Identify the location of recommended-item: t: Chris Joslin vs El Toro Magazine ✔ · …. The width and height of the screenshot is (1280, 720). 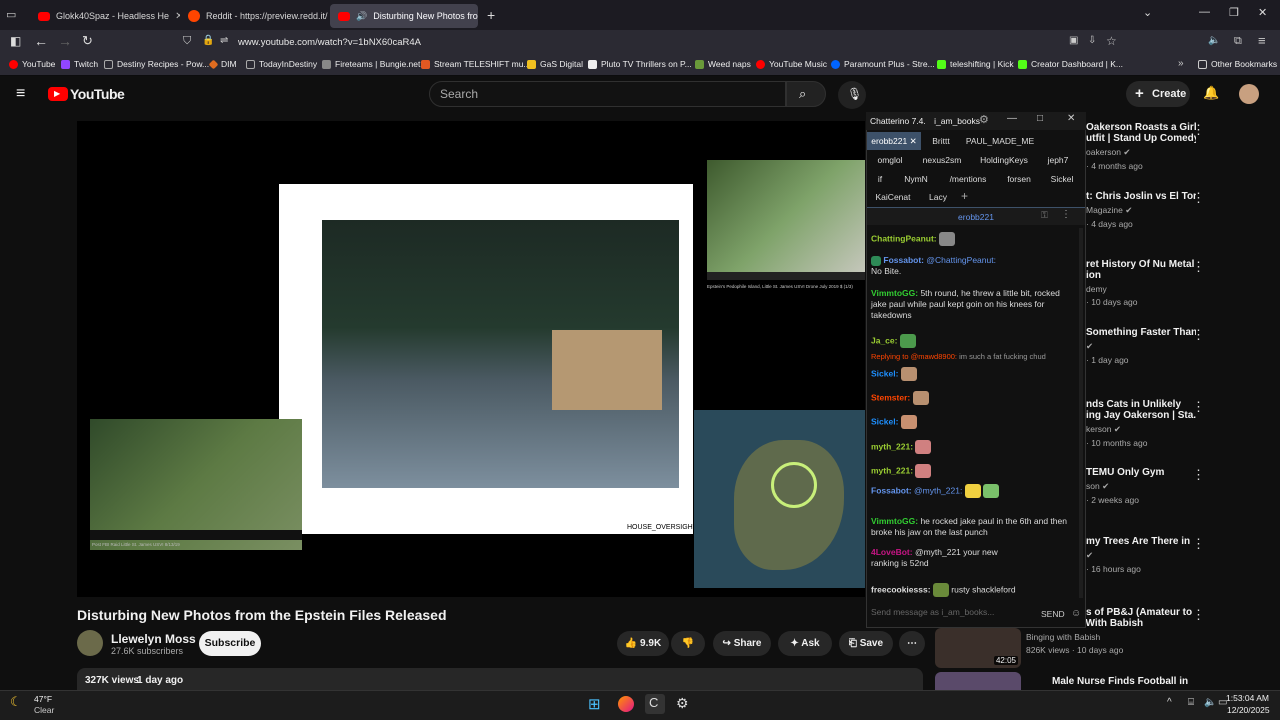
(1141, 210).